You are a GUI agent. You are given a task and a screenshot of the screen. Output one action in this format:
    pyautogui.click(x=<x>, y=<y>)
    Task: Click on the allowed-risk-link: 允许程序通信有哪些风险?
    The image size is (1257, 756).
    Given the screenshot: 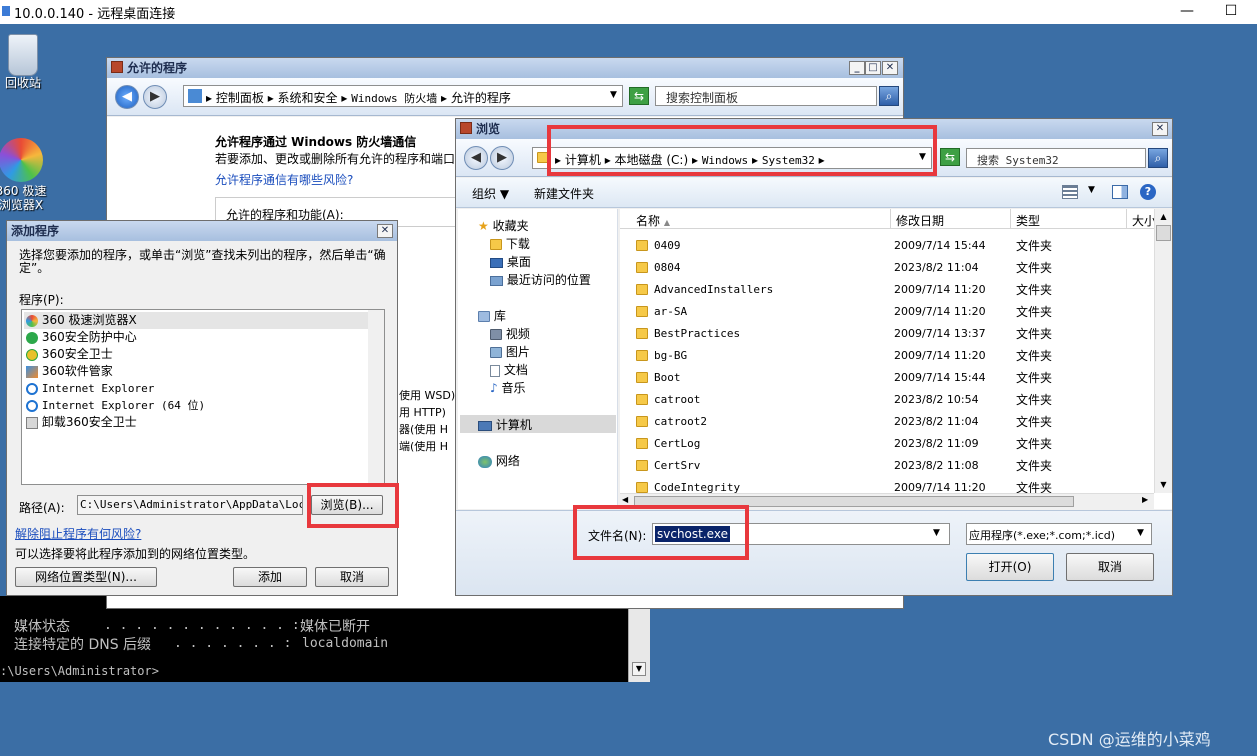 What is the action you would take?
    pyautogui.click(x=284, y=179)
    